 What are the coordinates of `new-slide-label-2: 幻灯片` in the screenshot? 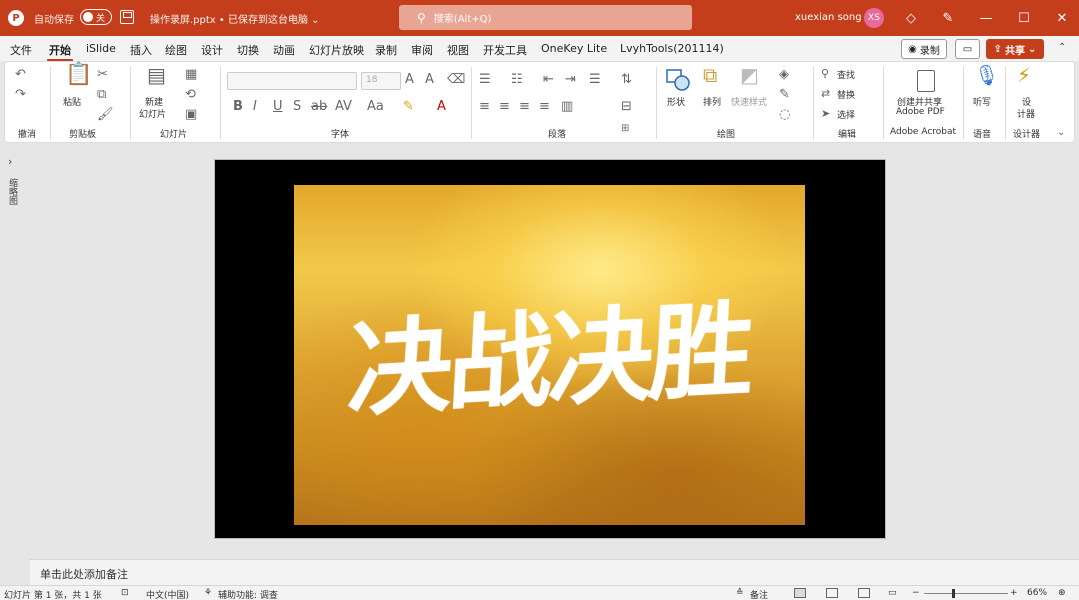 It's located at (152, 113).